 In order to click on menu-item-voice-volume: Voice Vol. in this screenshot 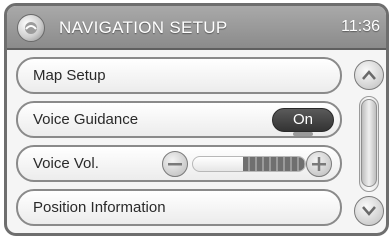, I will do `click(179, 163)`.